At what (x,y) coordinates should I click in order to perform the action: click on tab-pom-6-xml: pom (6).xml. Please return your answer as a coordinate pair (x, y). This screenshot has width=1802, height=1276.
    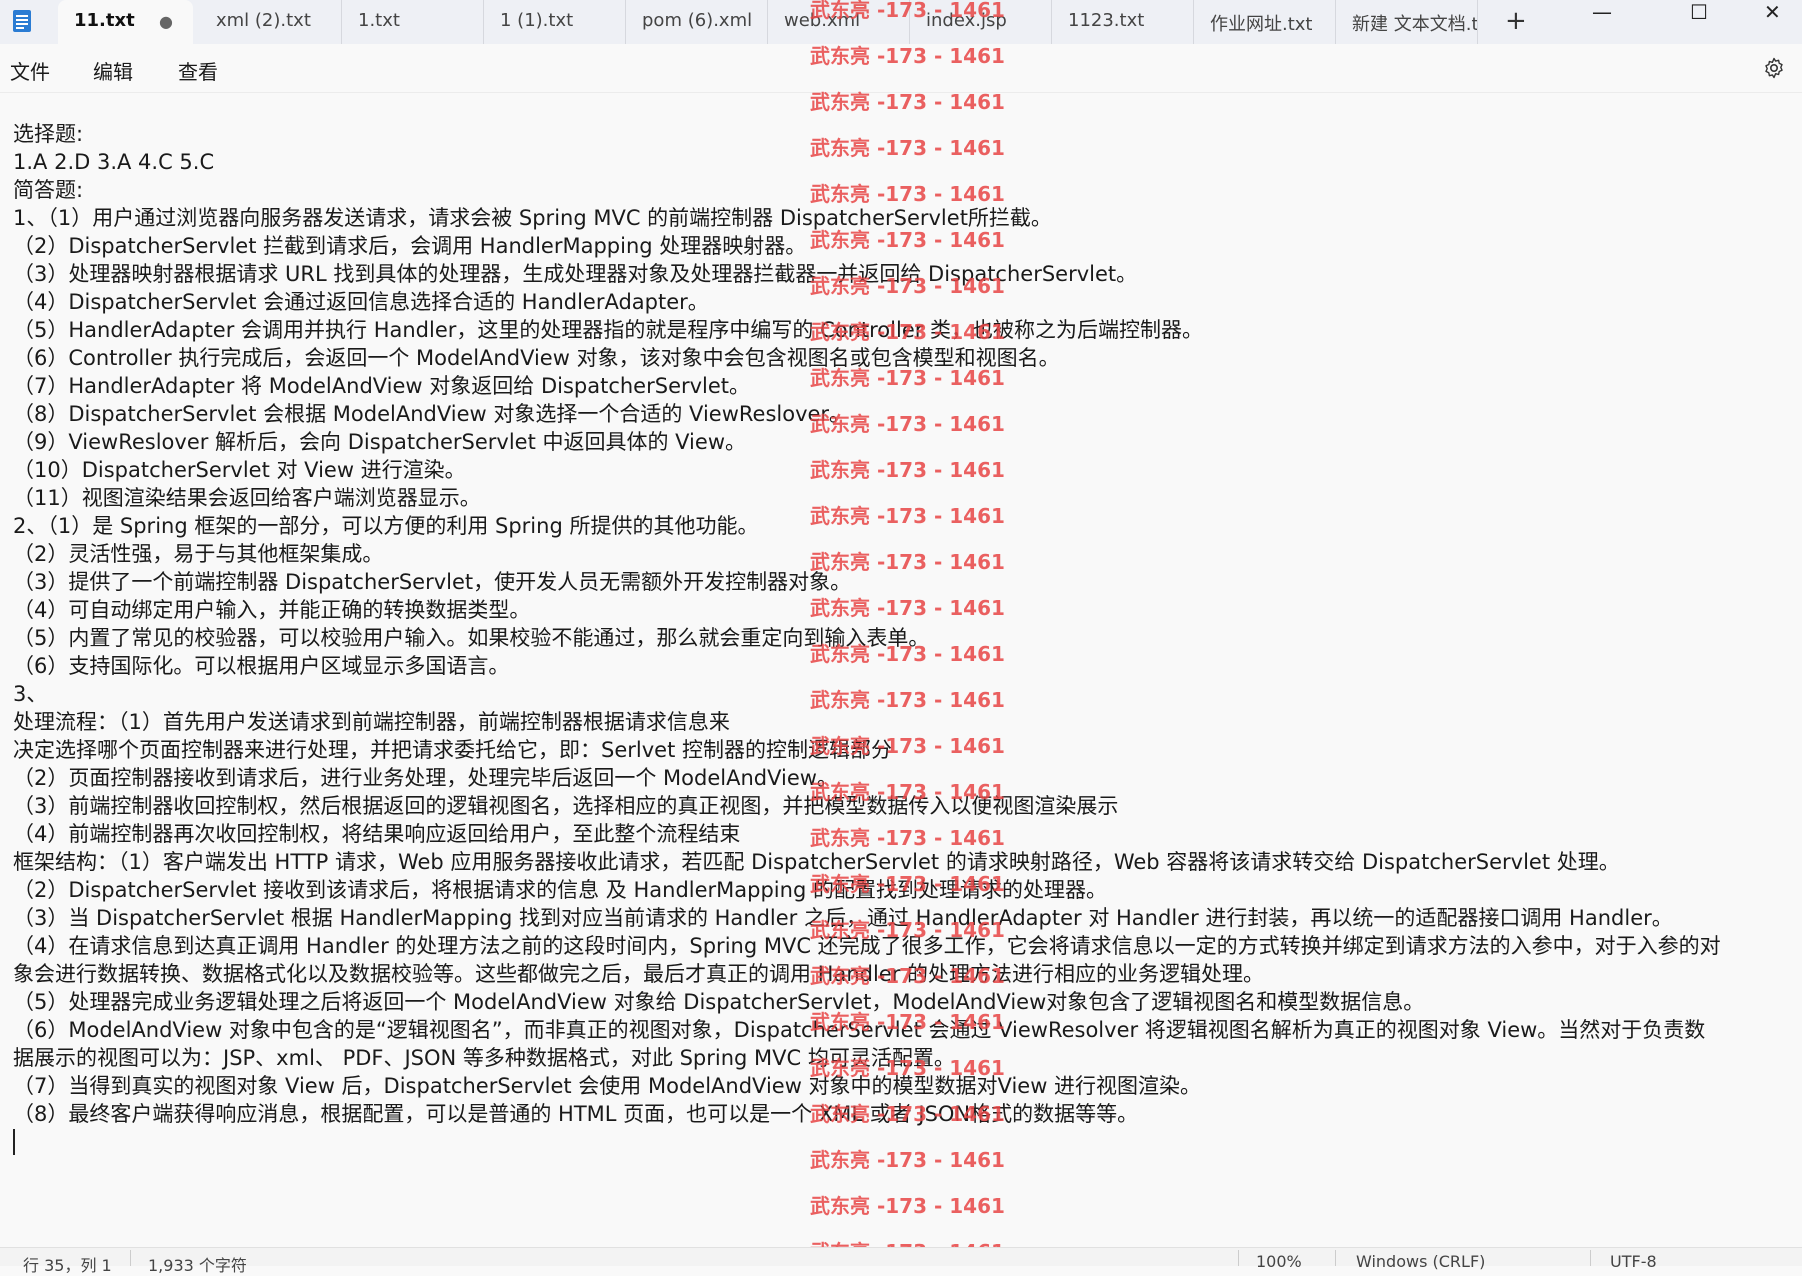
    Looking at the image, I should click on (697, 22).